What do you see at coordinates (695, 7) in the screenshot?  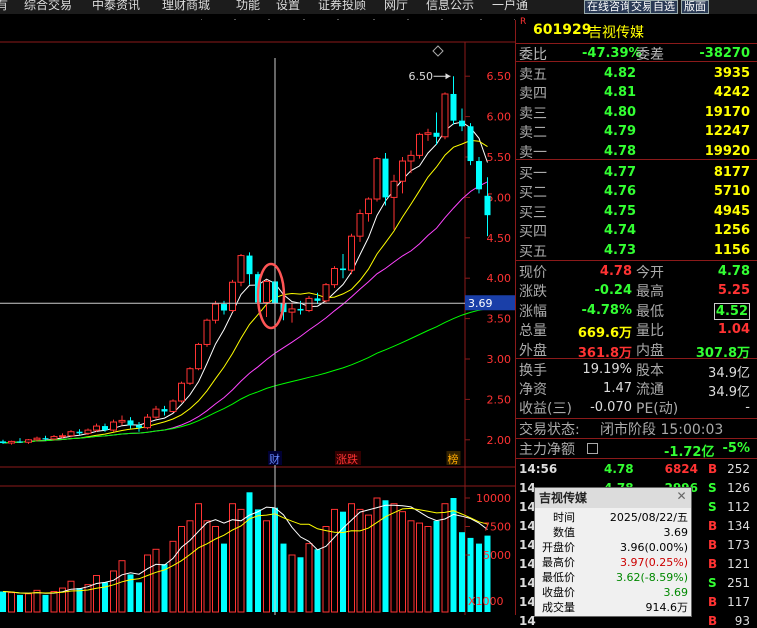 I see `menu-right-button-3: 版面` at bounding box center [695, 7].